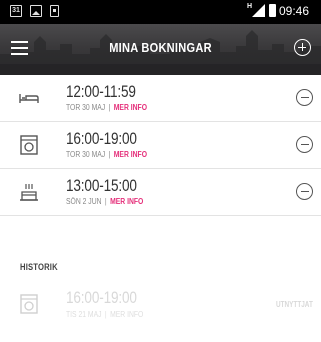 This screenshot has height=342, width=321. Describe the element at coordinates (29, 98) in the screenshot. I see `bed-icon` at that location.